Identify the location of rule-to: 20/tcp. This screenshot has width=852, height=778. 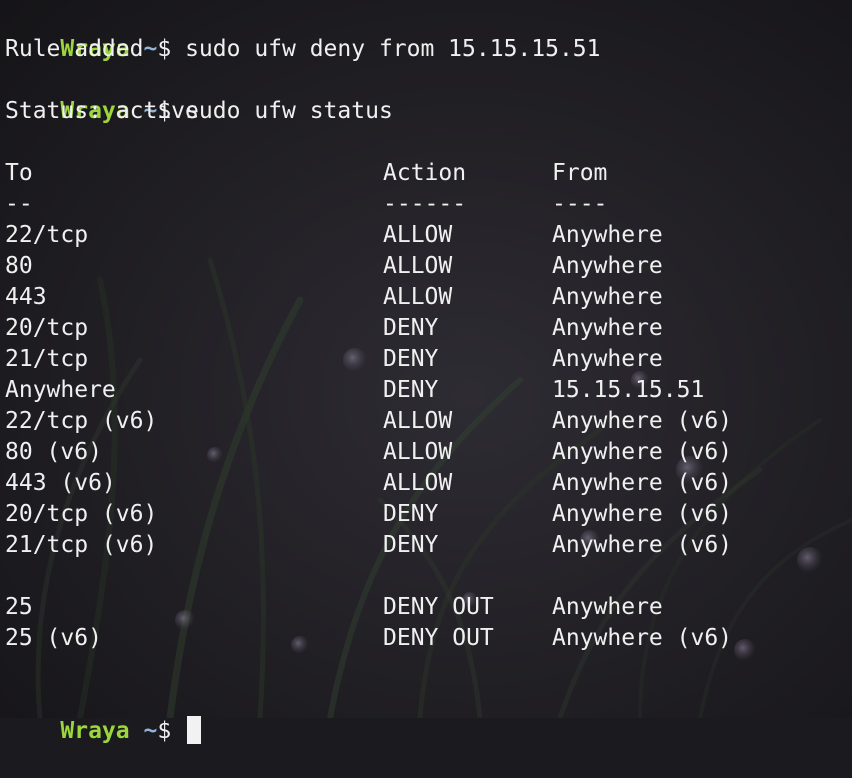
(47, 328).